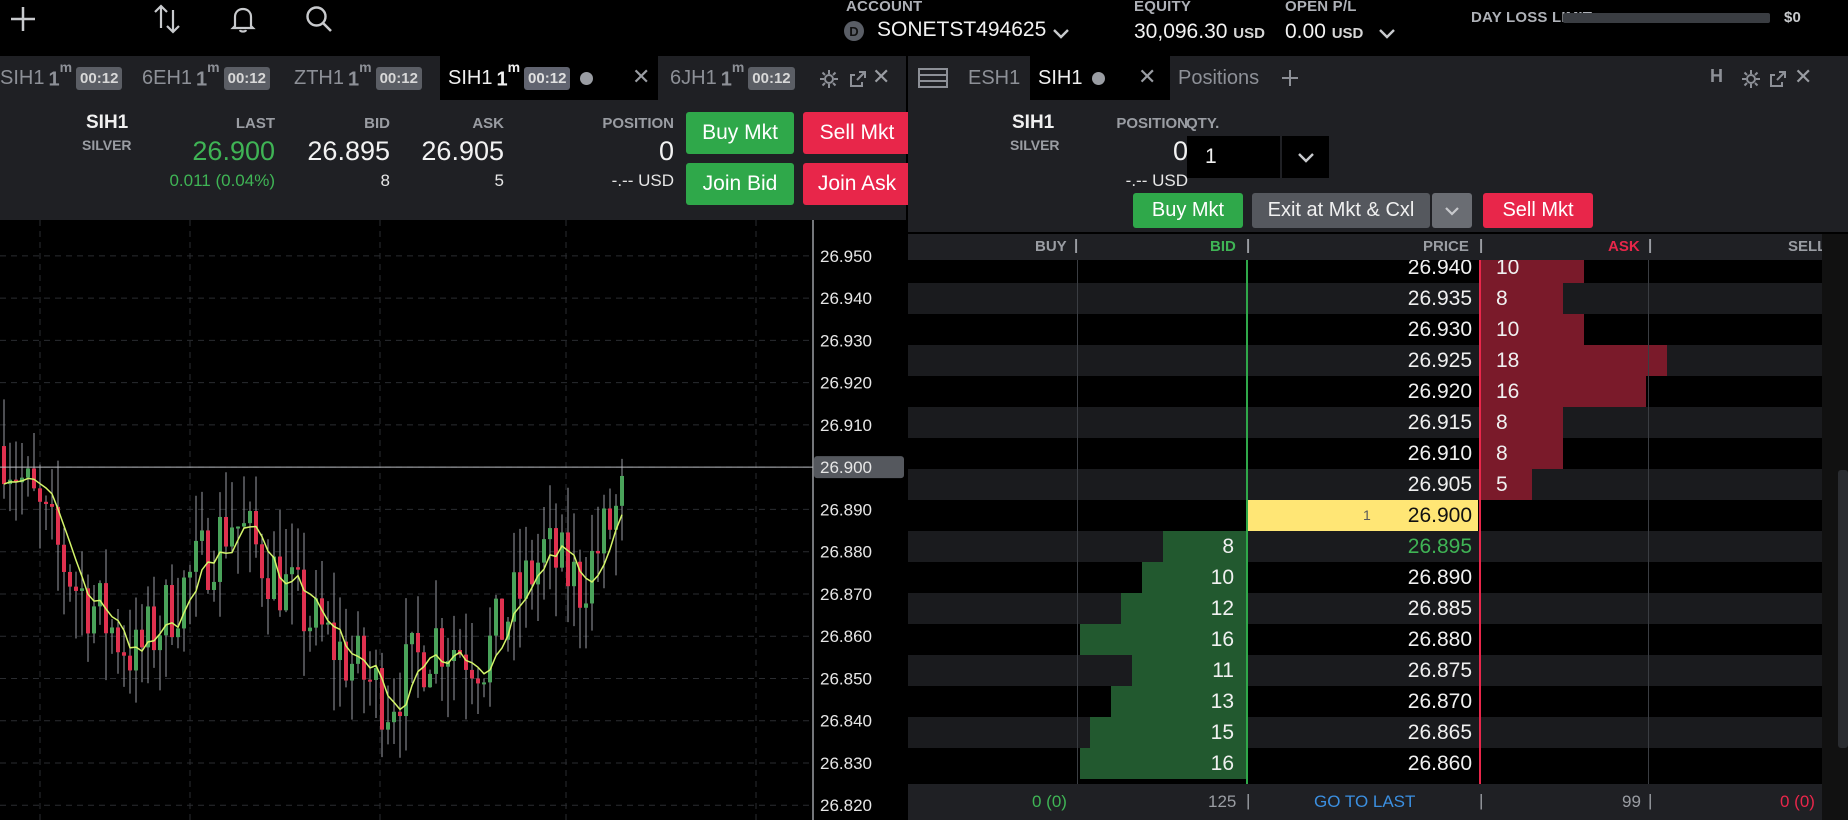 Image resolution: width=1848 pixels, height=820 pixels. What do you see at coordinates (212, 78) in the screenshot?
I see `tab-chart-6eh1: 6EH1 1m 00:12` at bounding box center [212, 78].